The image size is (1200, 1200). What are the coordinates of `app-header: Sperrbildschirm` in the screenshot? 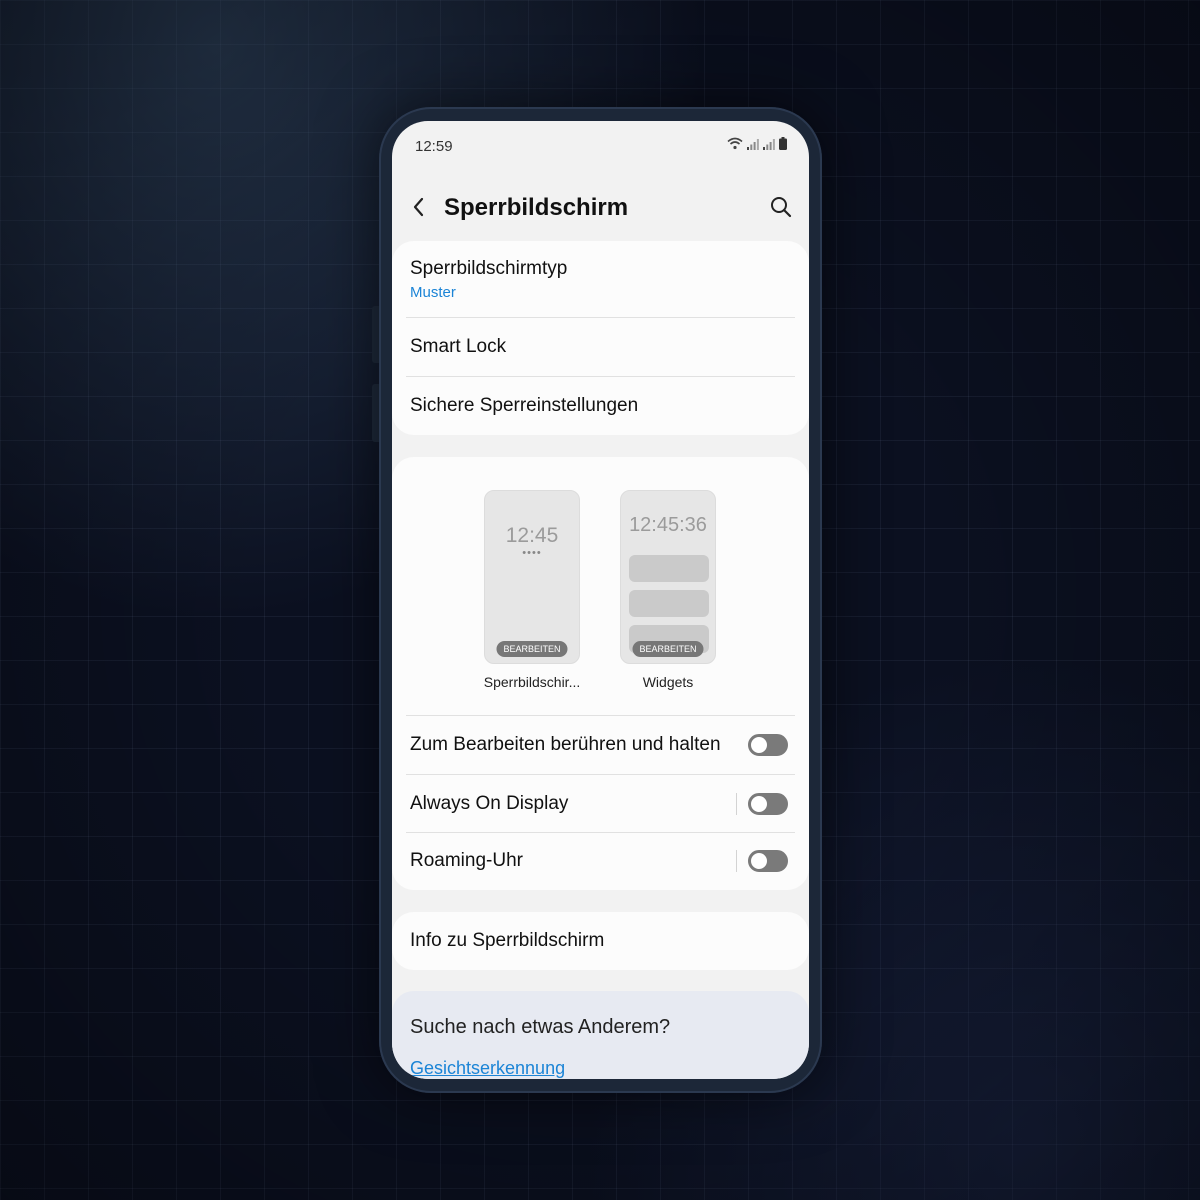 It's located at (600, 209).